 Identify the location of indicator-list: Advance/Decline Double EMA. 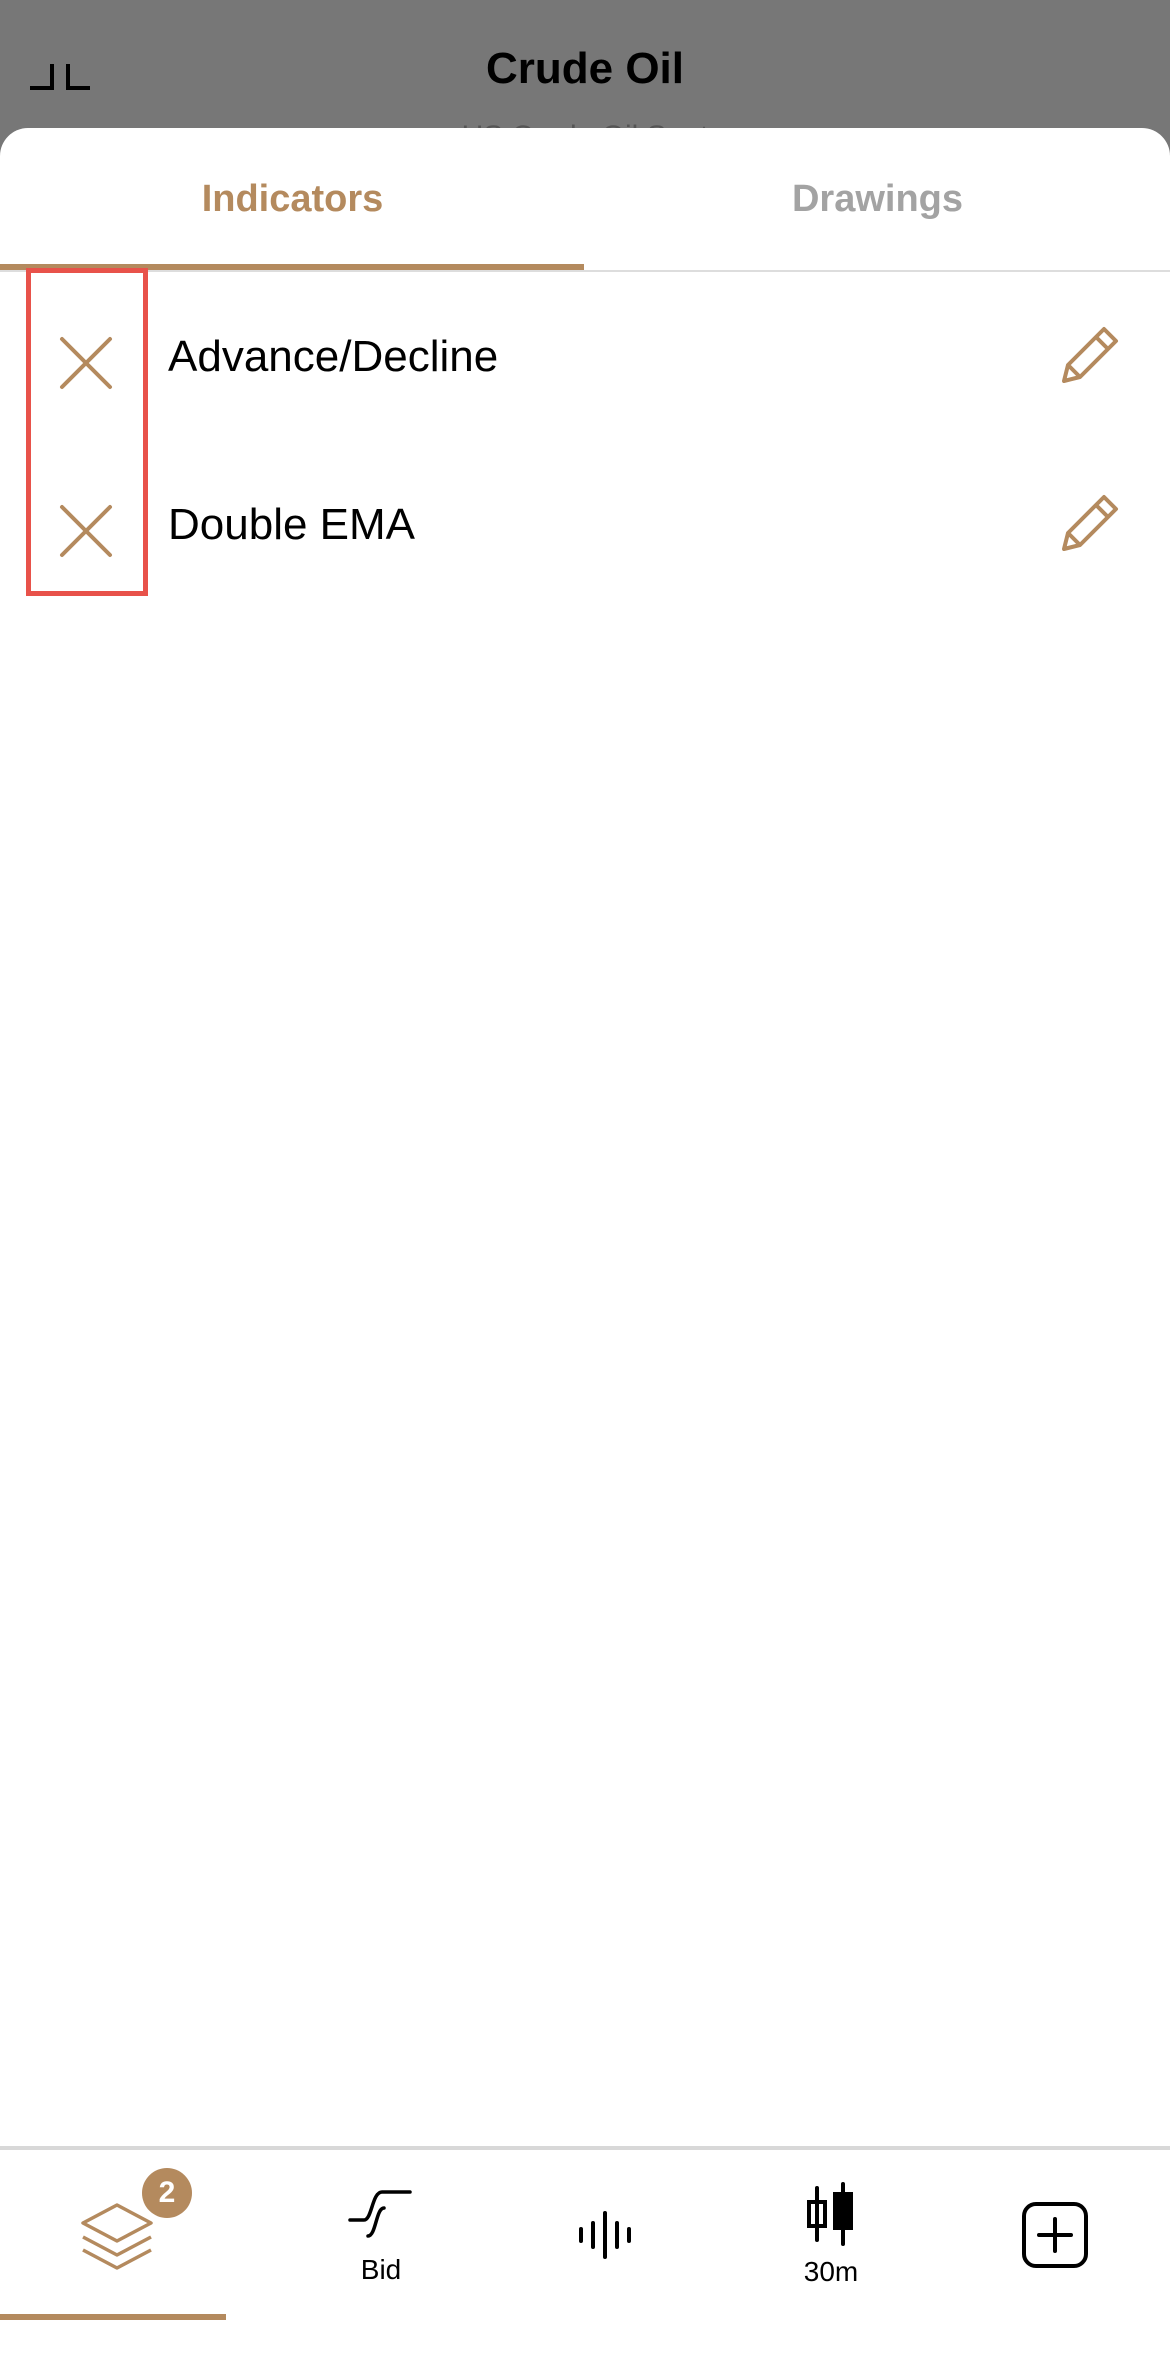
(585, 441).